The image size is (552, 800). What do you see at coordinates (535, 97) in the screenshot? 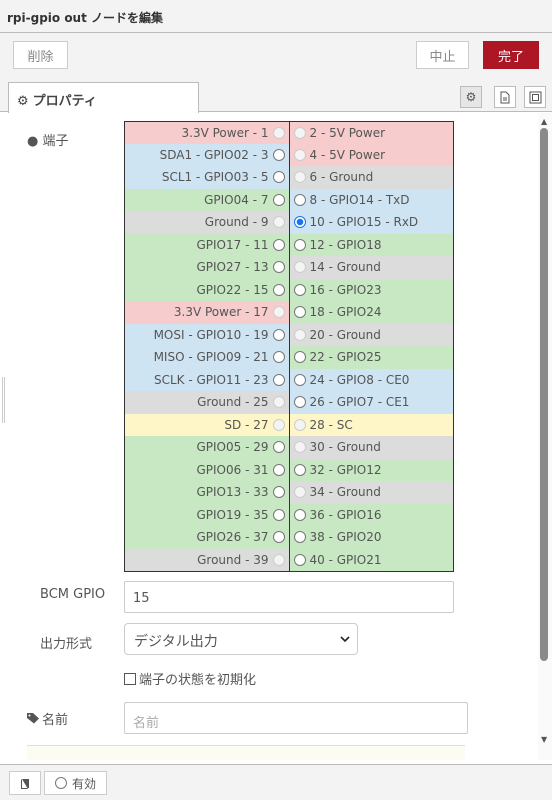
I see `appearance-frame-icon` at bounding box center [535, 97].